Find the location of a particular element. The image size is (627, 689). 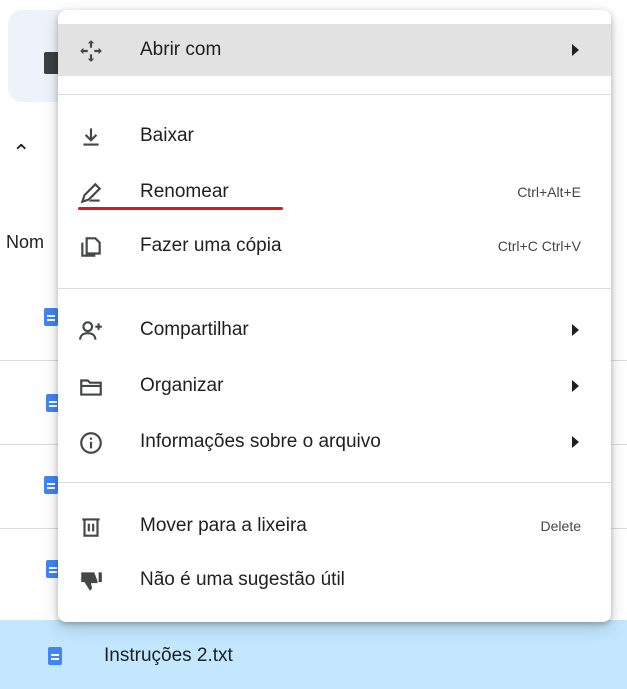

menu-item-label: Renomear is located at coordinates (184, 191).